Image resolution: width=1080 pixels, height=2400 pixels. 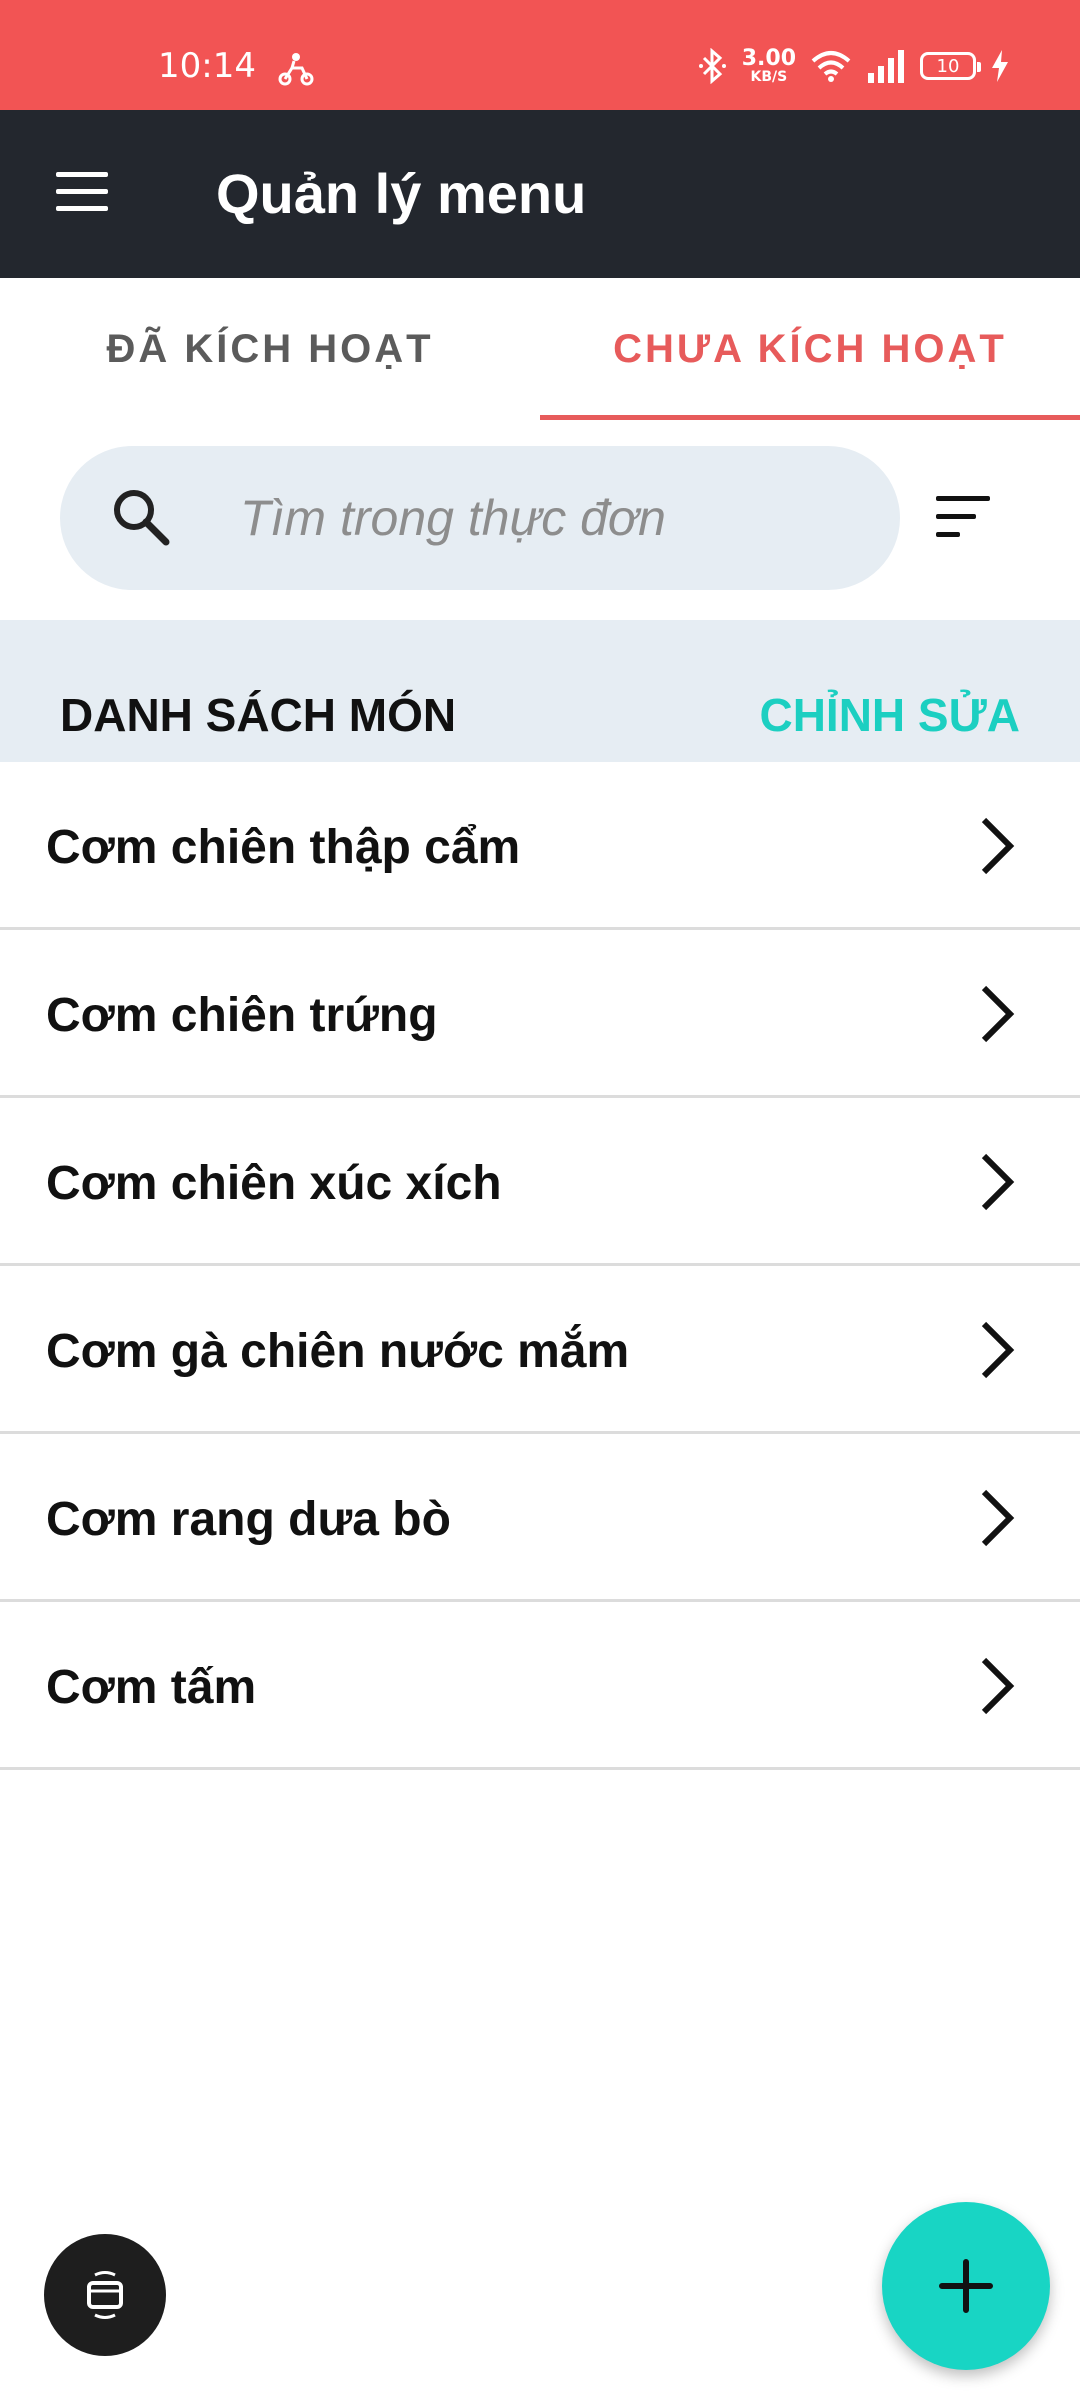 What do you see at coordinates (768, 58) in the screenshot?
I see `network-speed-value: 3.00` at bounding box center [768, 58].